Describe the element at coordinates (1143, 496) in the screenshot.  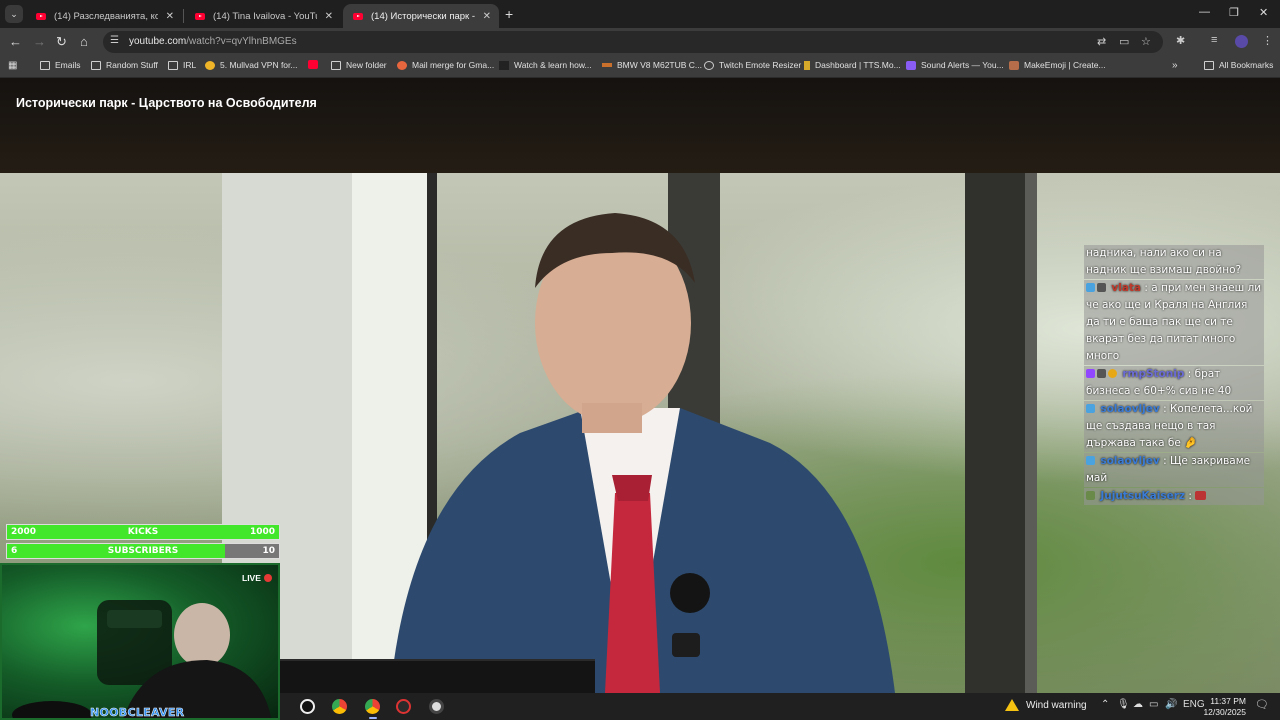
I see `chat-username: JujutsuKaiserz` at that location.